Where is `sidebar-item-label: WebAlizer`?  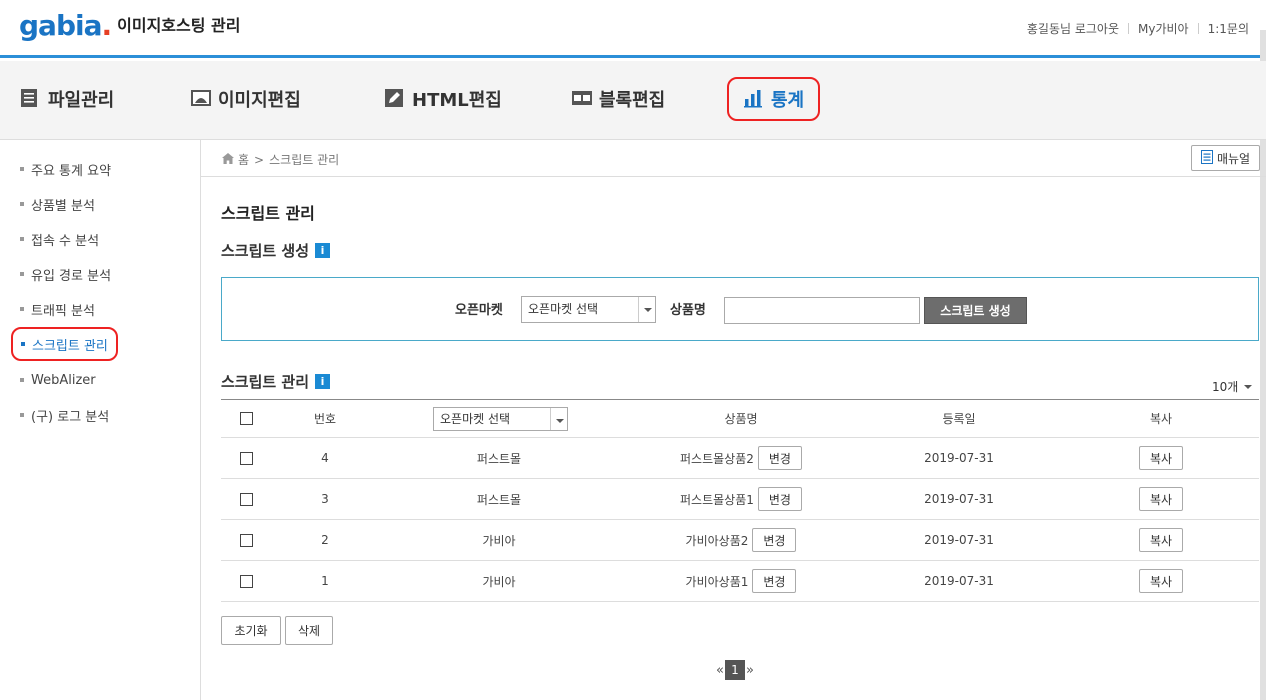 sidebar-item-label: WebAlizer is located at coordinates (63, 380).